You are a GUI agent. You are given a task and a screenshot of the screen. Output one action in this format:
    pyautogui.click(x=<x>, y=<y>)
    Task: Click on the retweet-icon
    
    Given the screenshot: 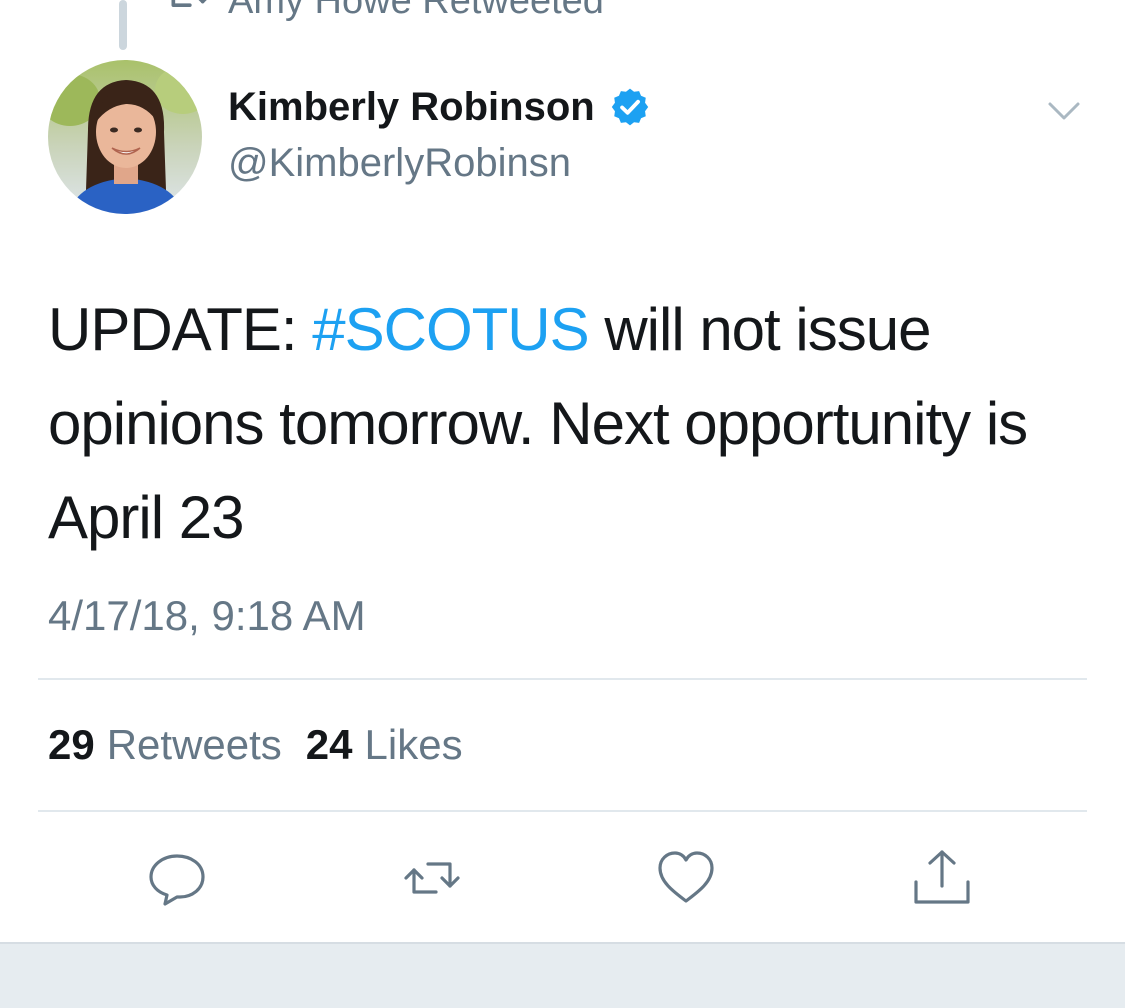 What is the action you would take?
    pyautogui.click(x=432, y=878)
    